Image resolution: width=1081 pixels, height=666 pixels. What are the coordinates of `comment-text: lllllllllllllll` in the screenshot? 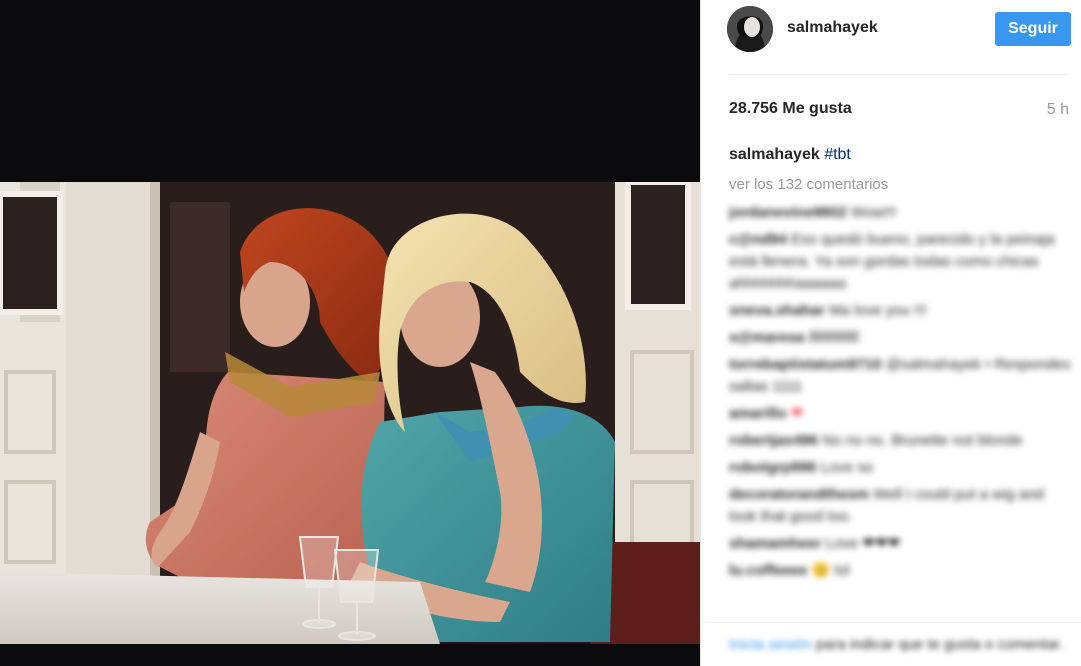 It's located at (833, 337).